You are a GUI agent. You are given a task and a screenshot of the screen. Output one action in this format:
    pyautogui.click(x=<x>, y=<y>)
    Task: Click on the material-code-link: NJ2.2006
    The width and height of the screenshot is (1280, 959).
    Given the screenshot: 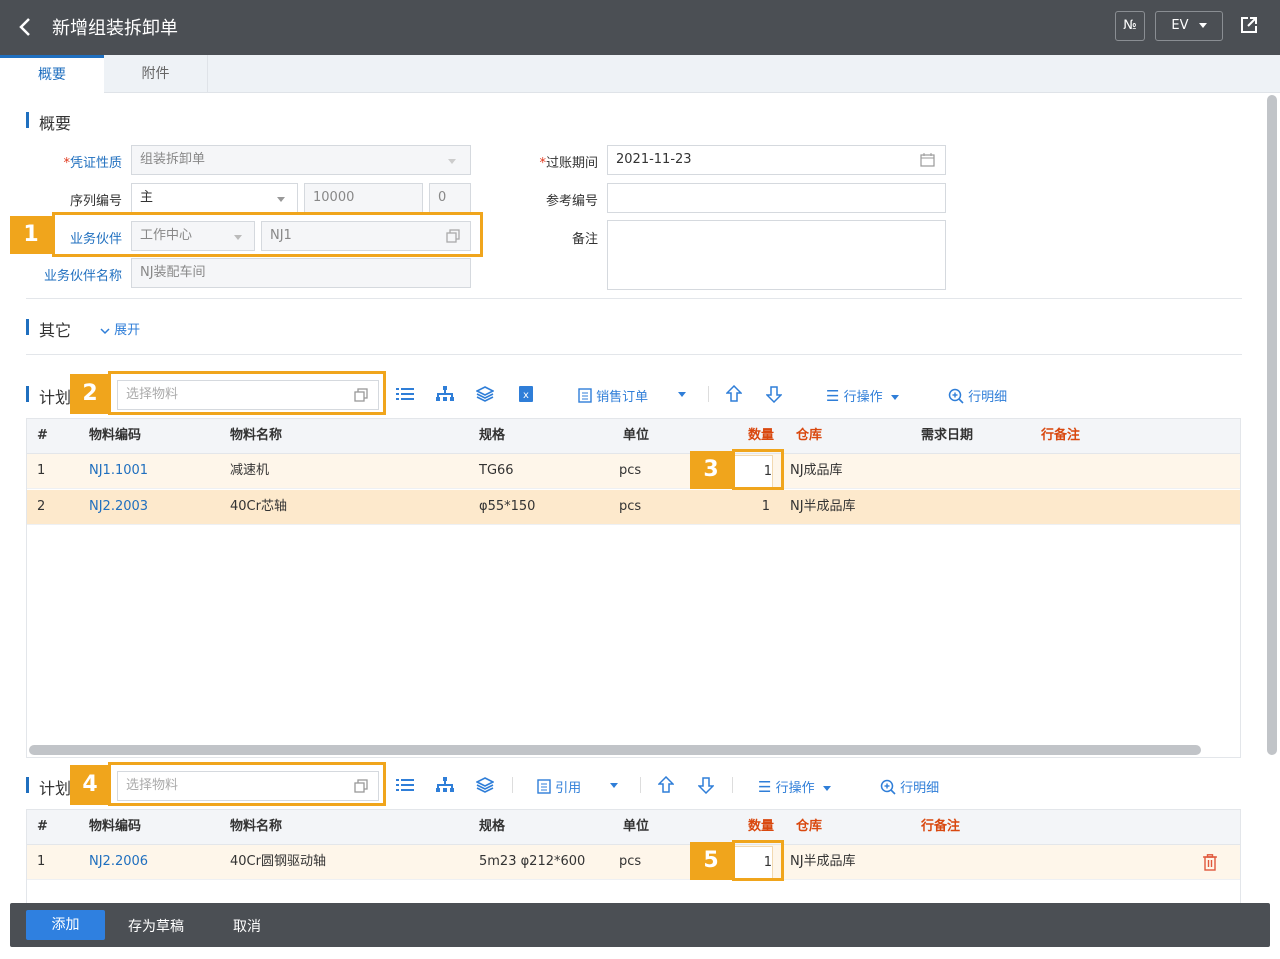 What is the action you would take?
    pyautogui.click(x=118, y=862)
    